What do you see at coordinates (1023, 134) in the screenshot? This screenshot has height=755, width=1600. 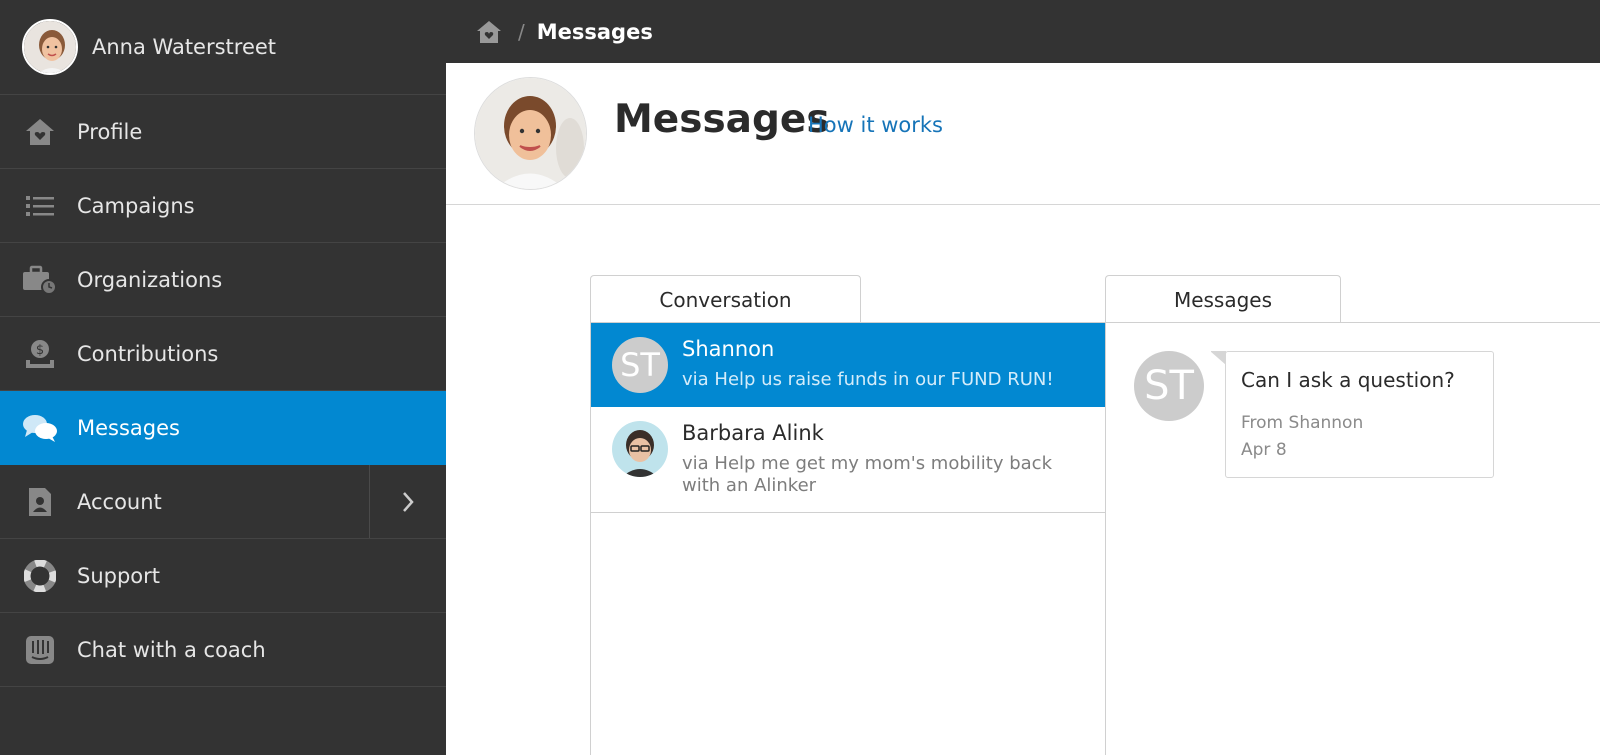 I see `page-header: Messages How it works` at bounding box center [1023, 134].